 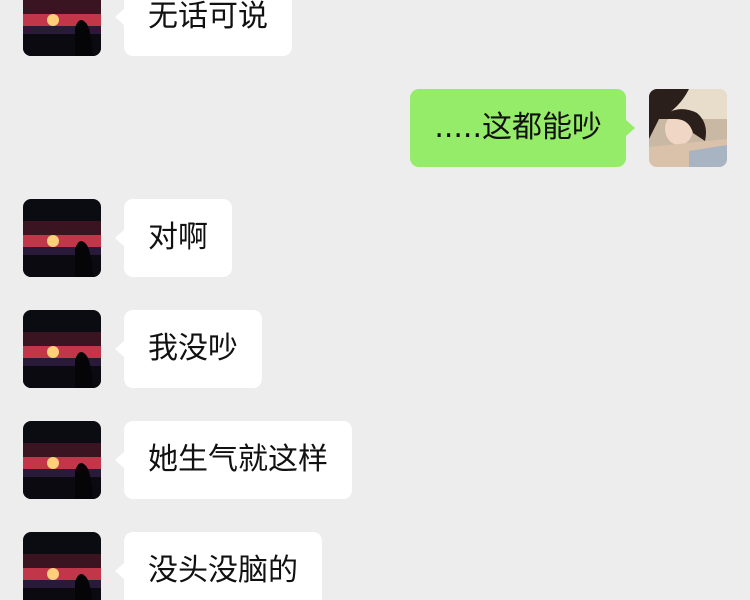 I want to click on message-row-incoming: 没头没脑的, so click(x=375, y=566).